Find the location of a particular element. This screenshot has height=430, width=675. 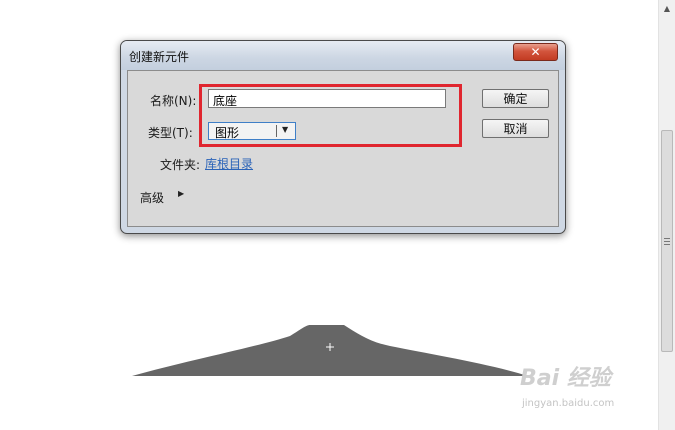

expand-arrow-icon: ▶ is located at coordinates (181, 193).